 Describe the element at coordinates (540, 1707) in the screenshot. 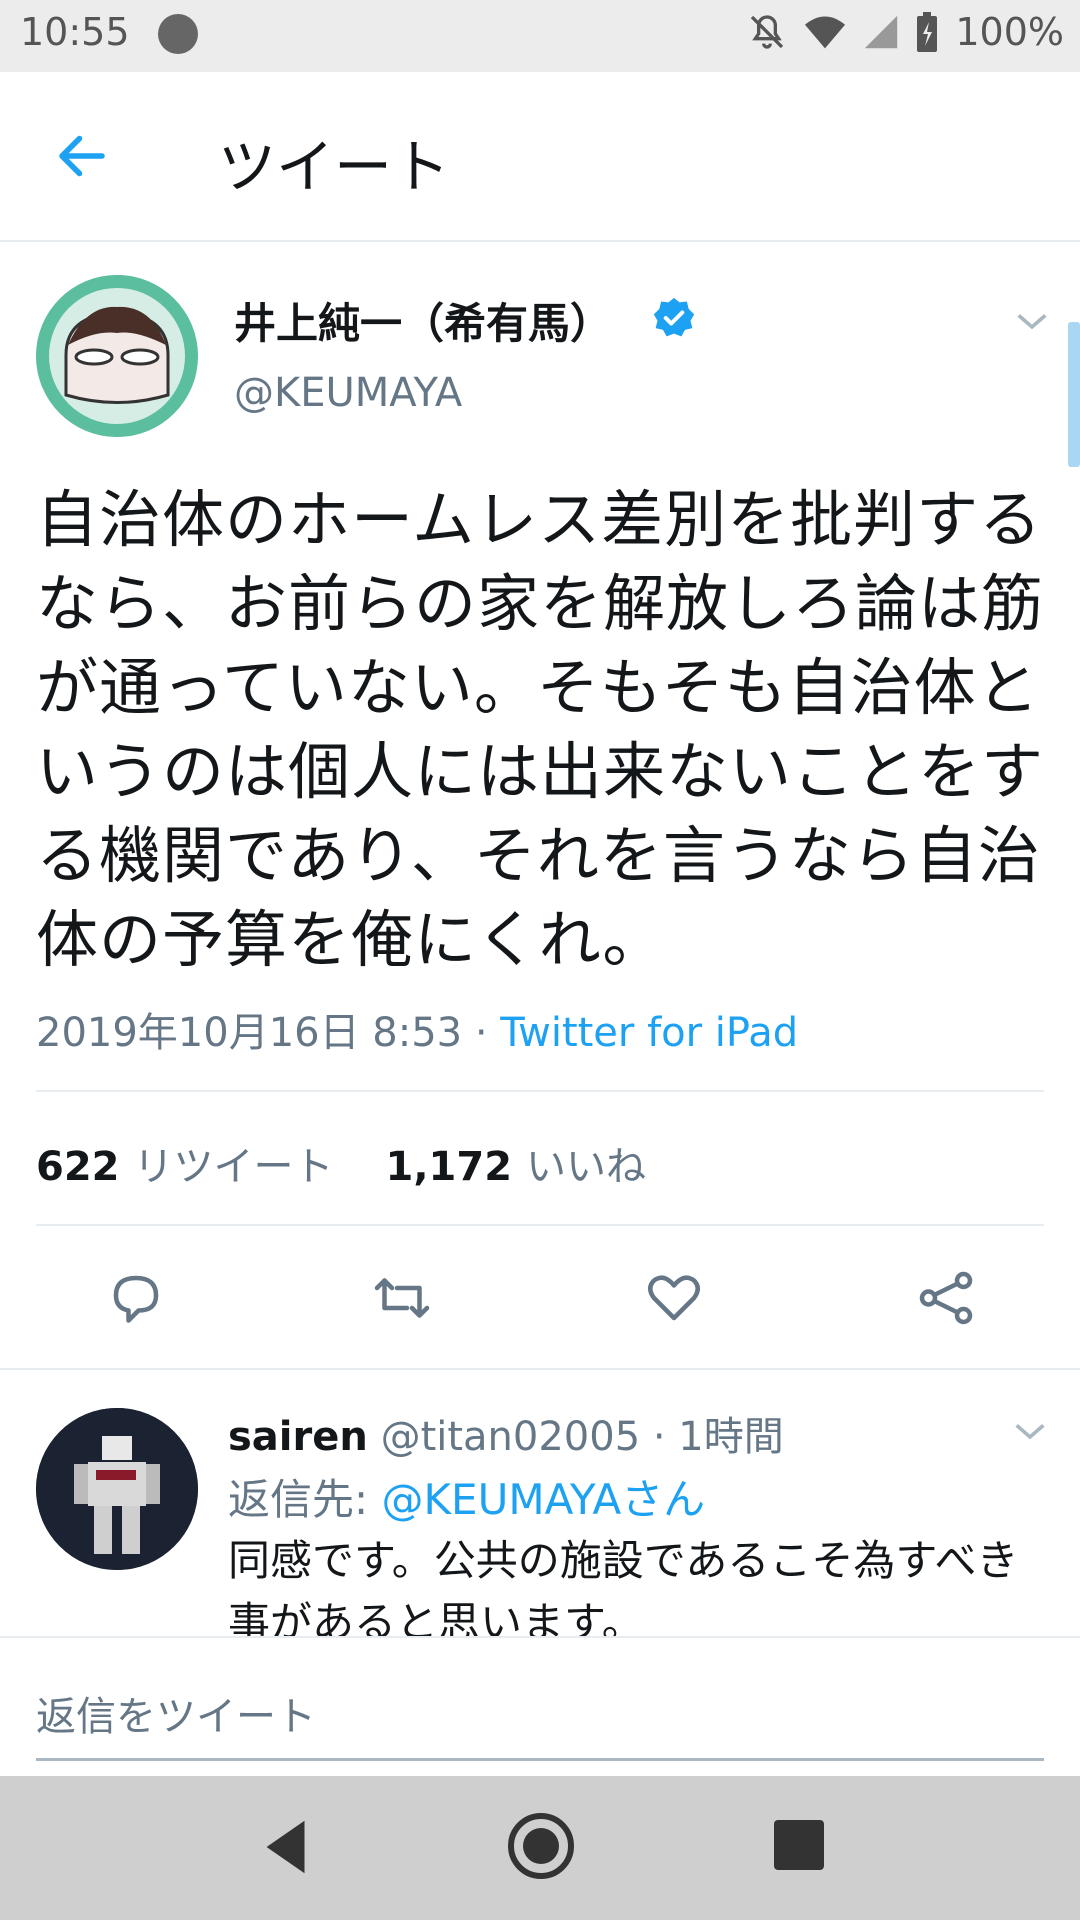

I see `reply-compose-bar: 返信をツイート` at that location.